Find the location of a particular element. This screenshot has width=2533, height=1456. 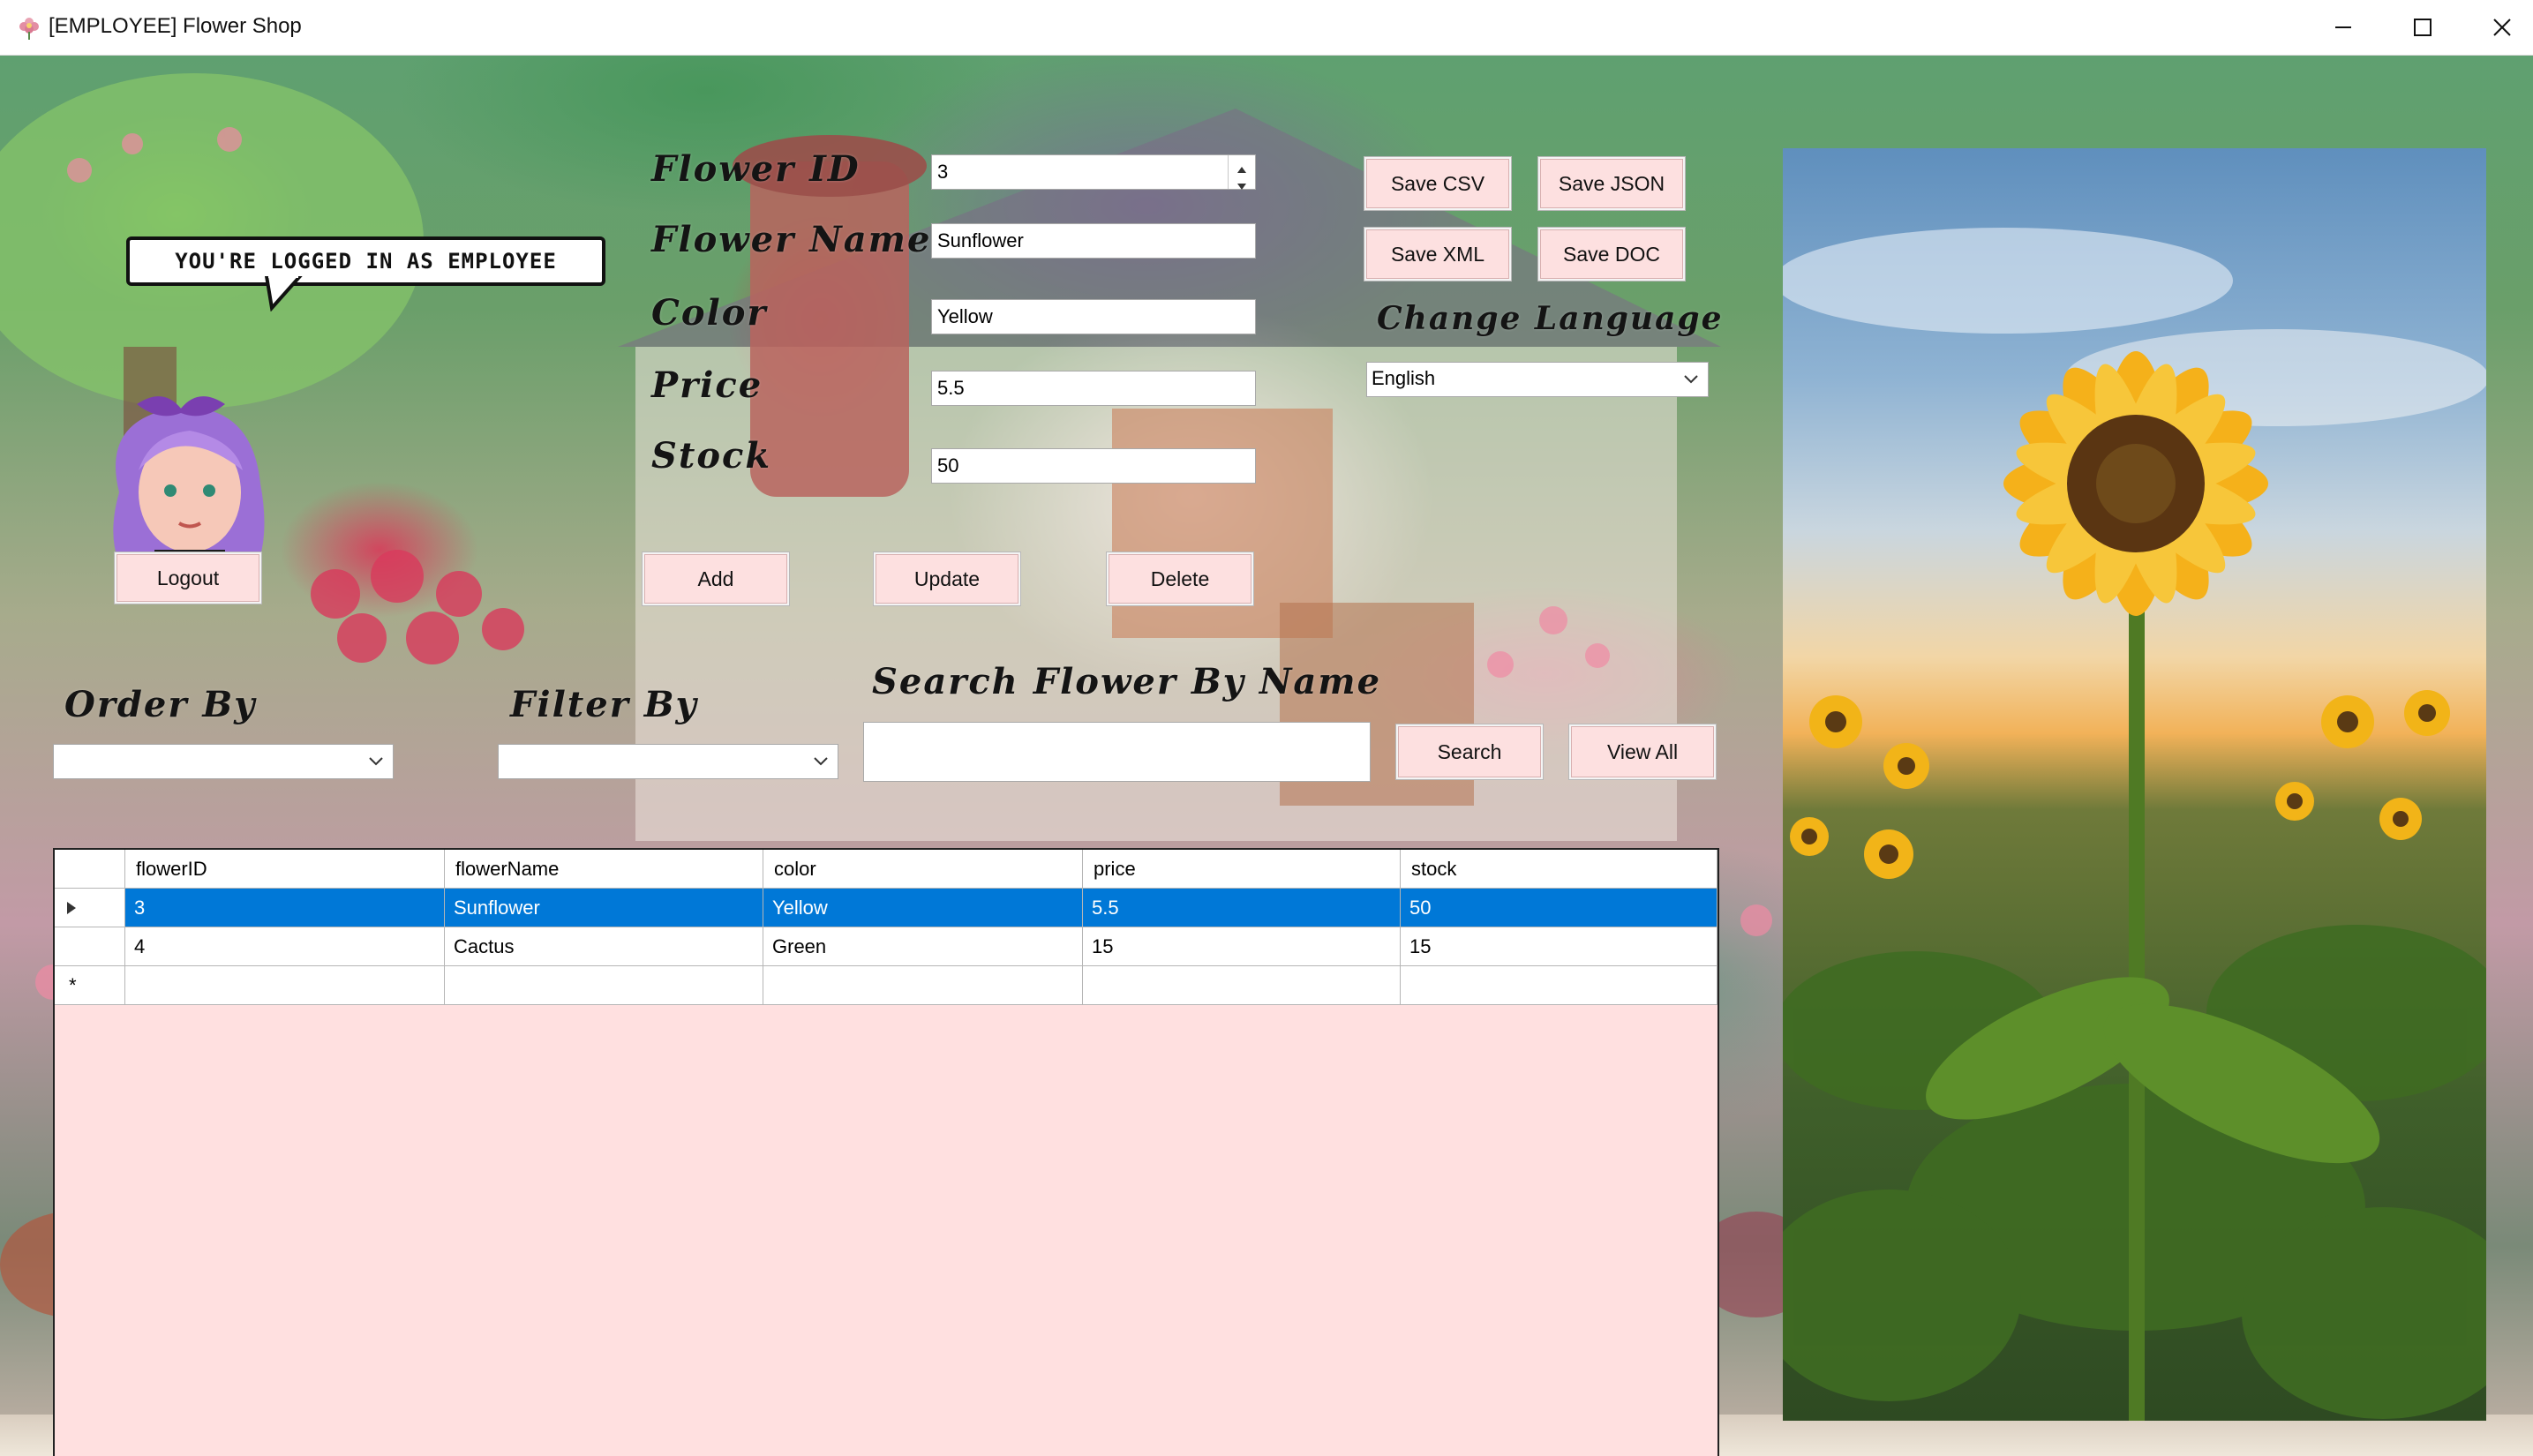

column-header-flowername: flowerName is located at coordinates (604, 869).